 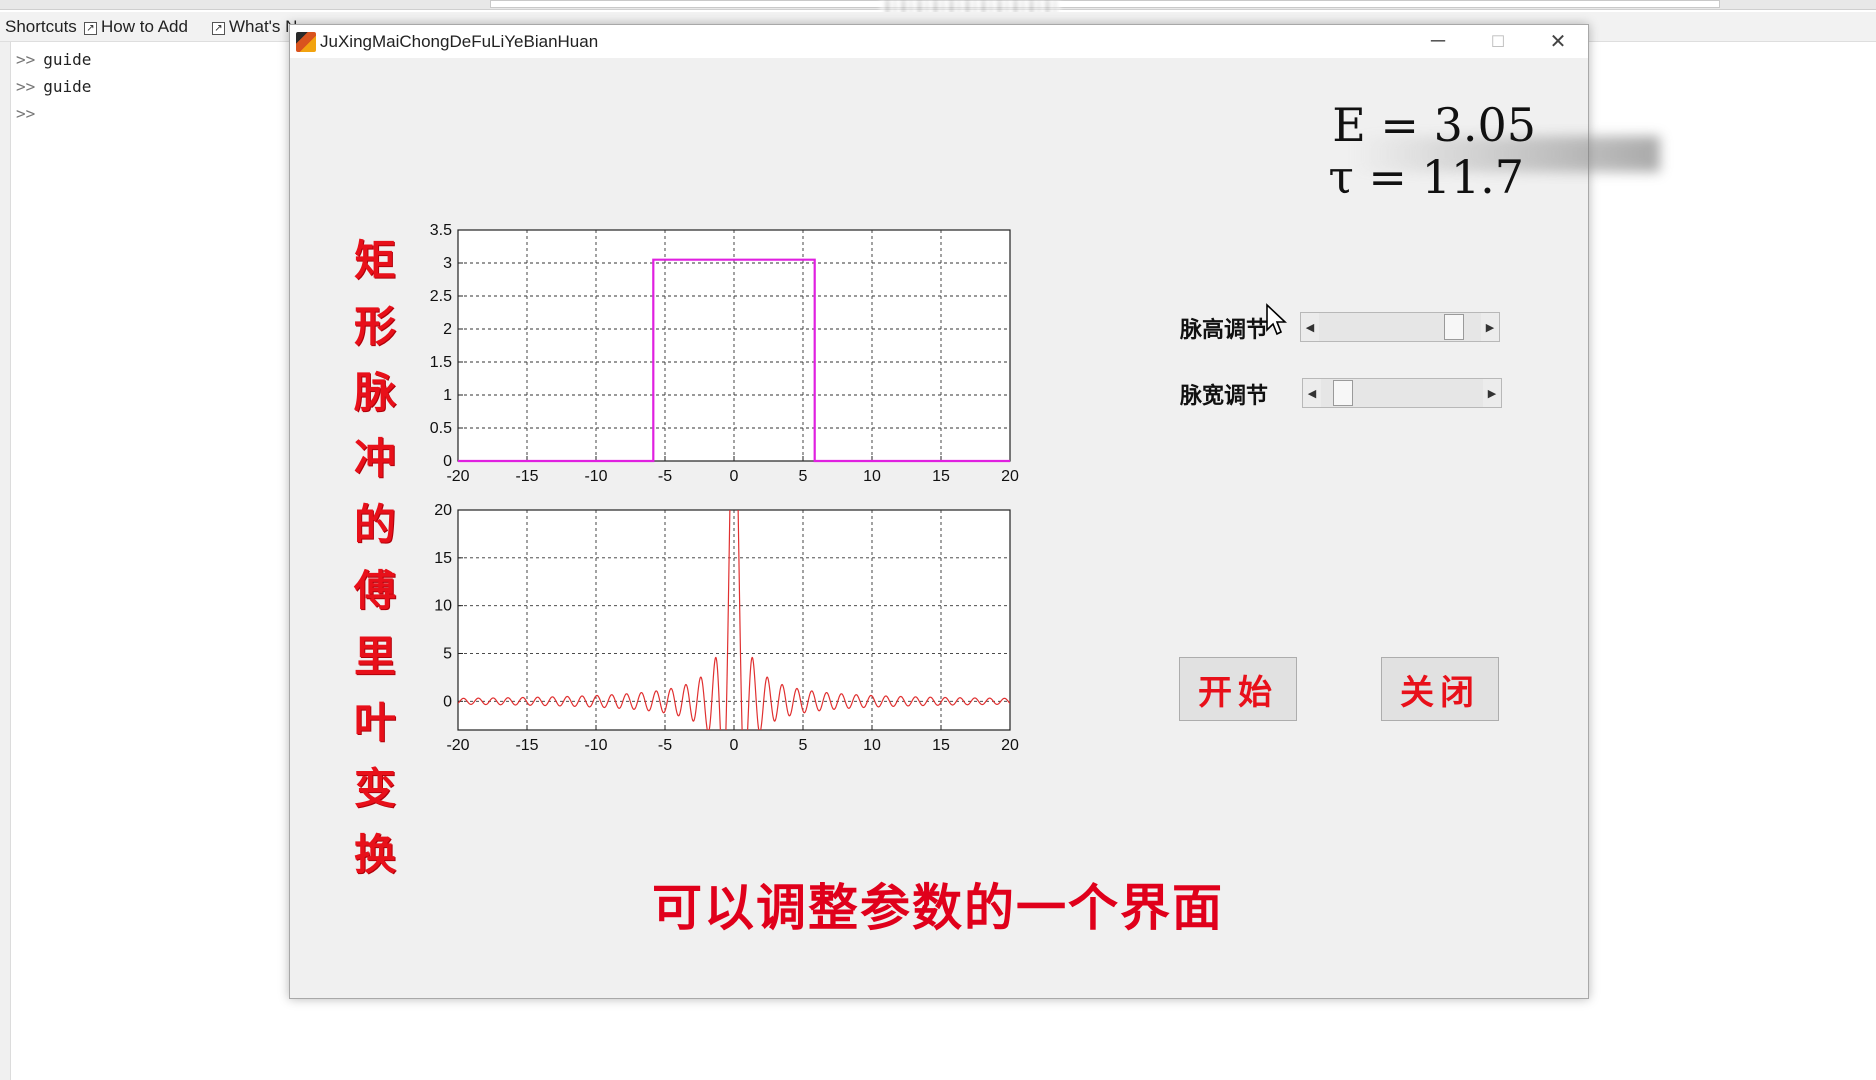 What do you see at coordinates (374, 326) in the screenshot?
I see `side-title-char: 形` at bounding box center [374, 326].